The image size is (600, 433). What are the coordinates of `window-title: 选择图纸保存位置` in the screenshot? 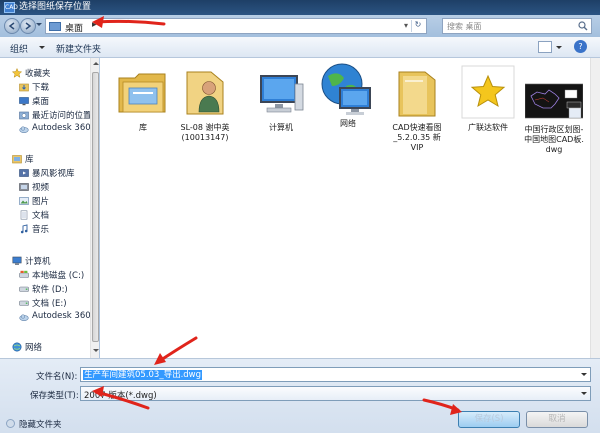 It's located at (55, 7).